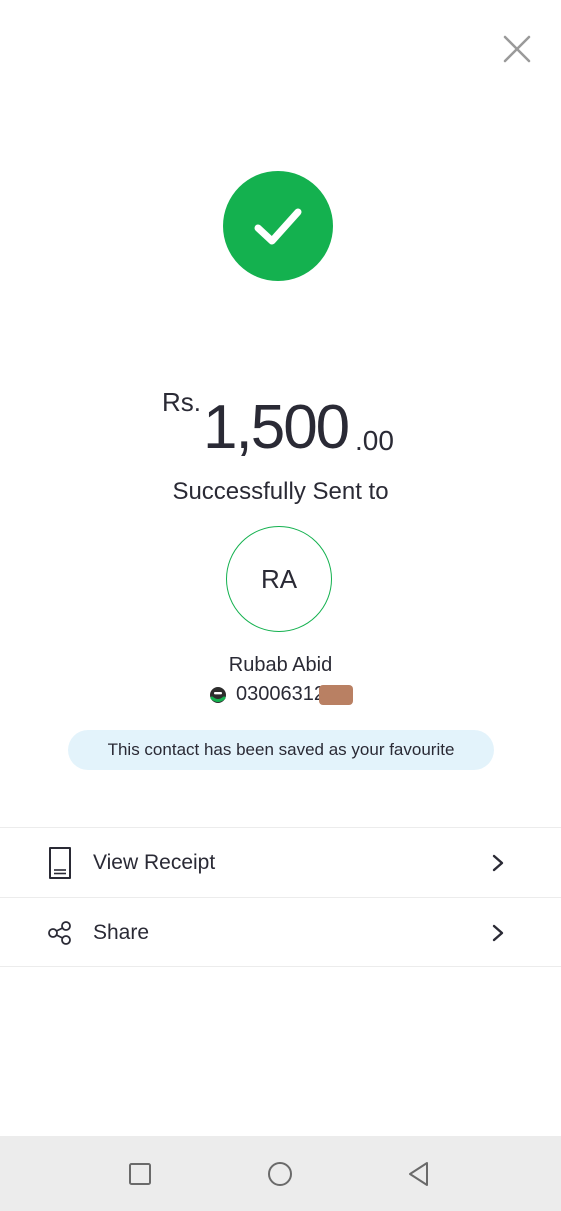  I want to click on close-icon, so click(517, 49).